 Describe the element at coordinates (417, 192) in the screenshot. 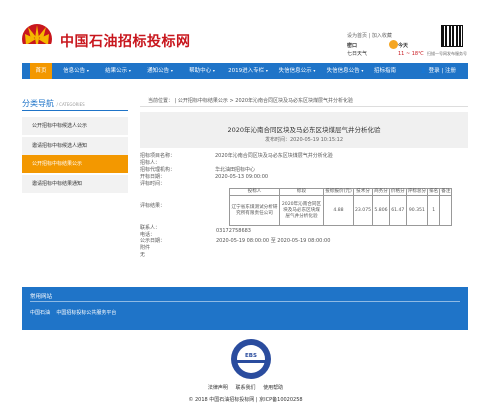

I see `table-header: 评标总分` at that location.